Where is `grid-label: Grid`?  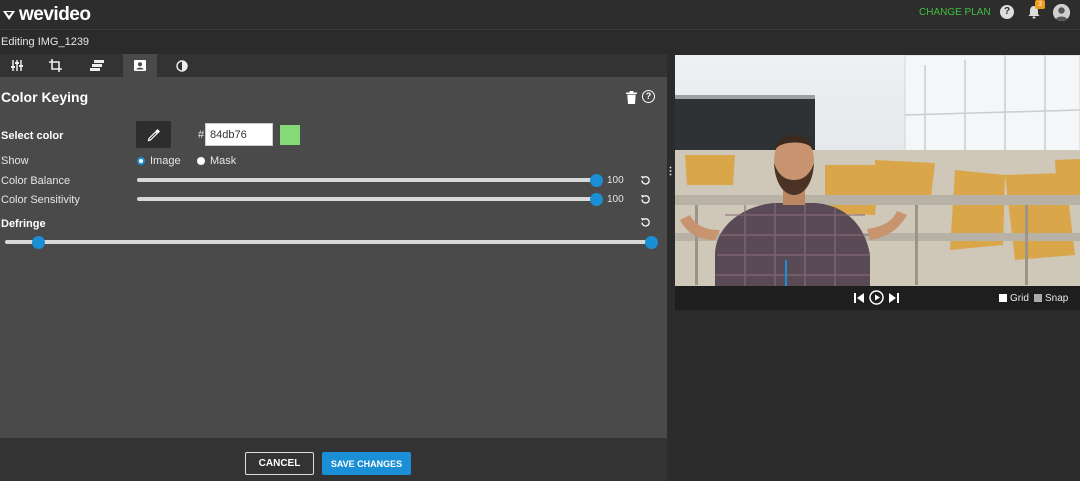 grid-label: Grid is located at coordinates (1019, 298).